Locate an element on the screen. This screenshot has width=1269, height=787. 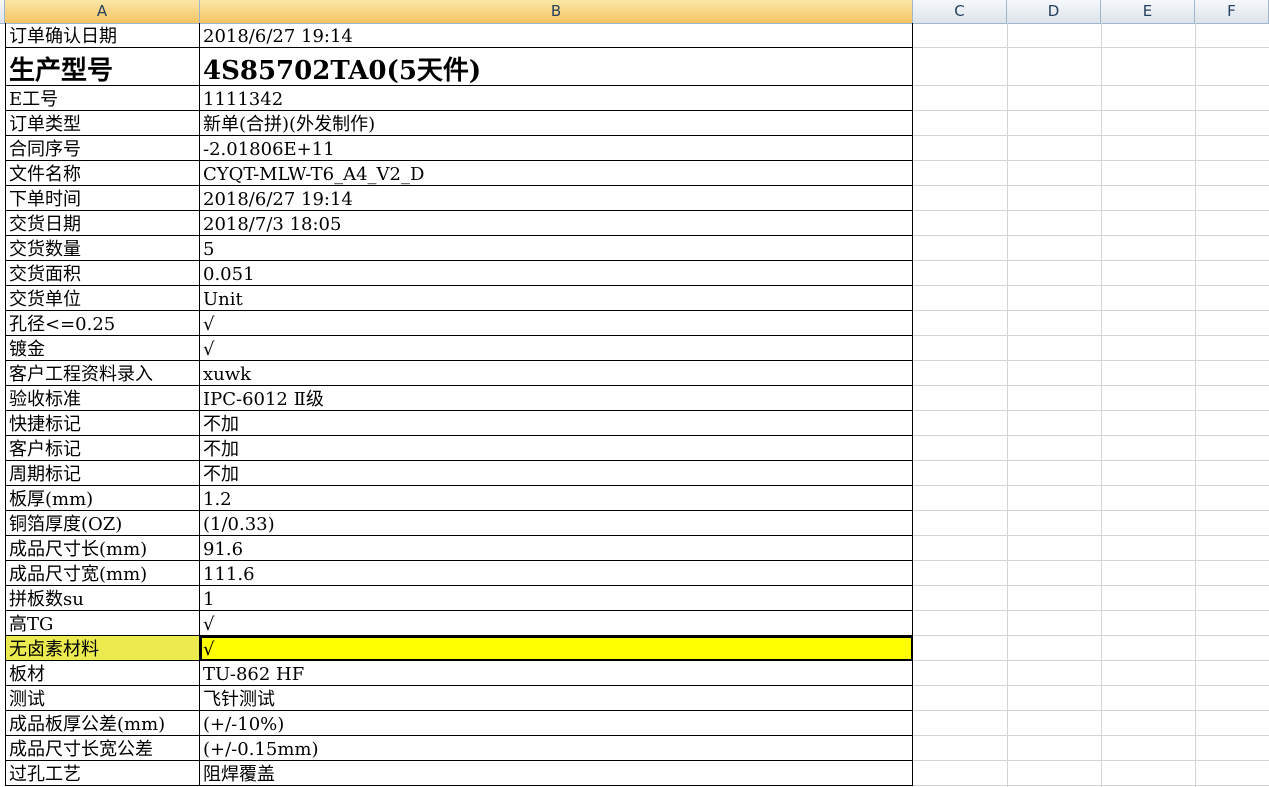
cell-field-label: 板厚(mm) is located at coordinates (102, 498).